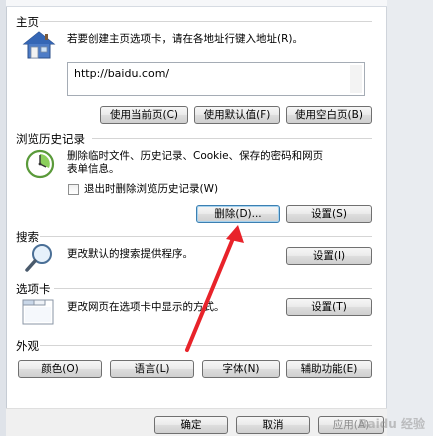 The image size is (433, 436). What do you see at coordinates (391, 424) in the screenshot?
I see `watermark-text: Baidu 经验` at bounding box center [391, 424].